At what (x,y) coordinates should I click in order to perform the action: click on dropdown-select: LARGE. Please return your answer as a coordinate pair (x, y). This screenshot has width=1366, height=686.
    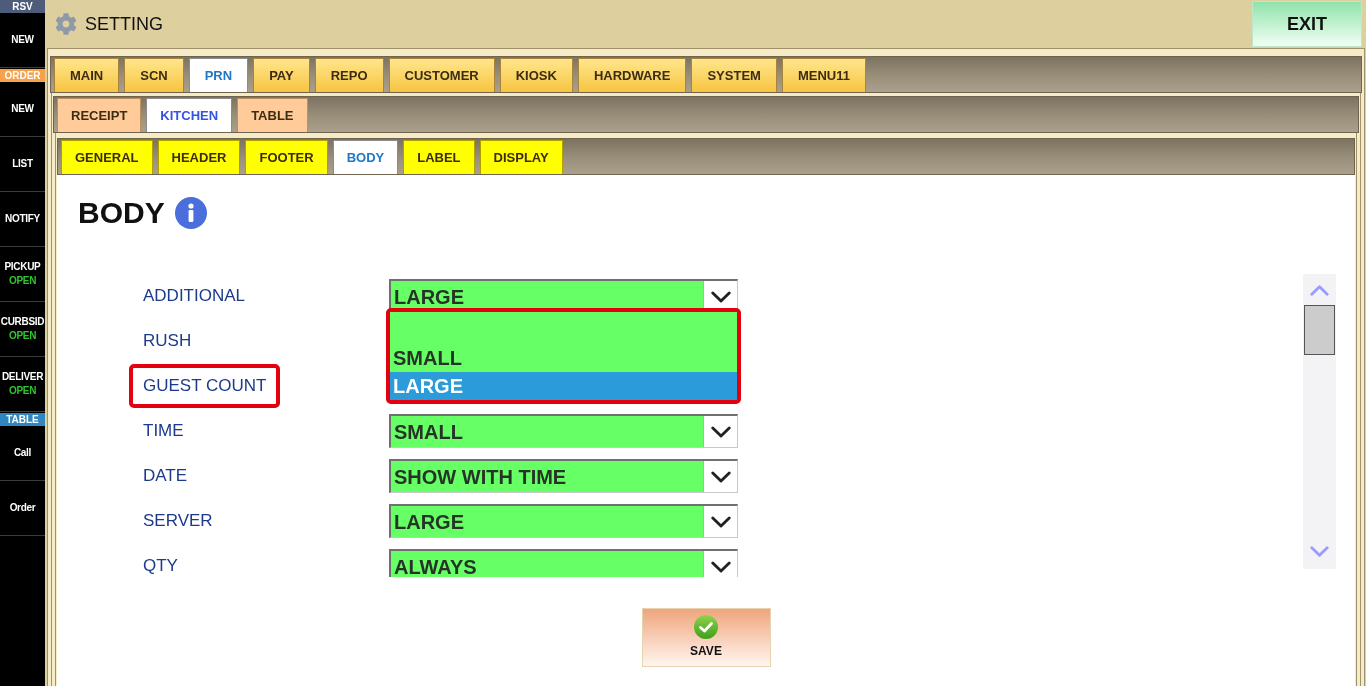
    Looking at the image, I should click on (563, 521).